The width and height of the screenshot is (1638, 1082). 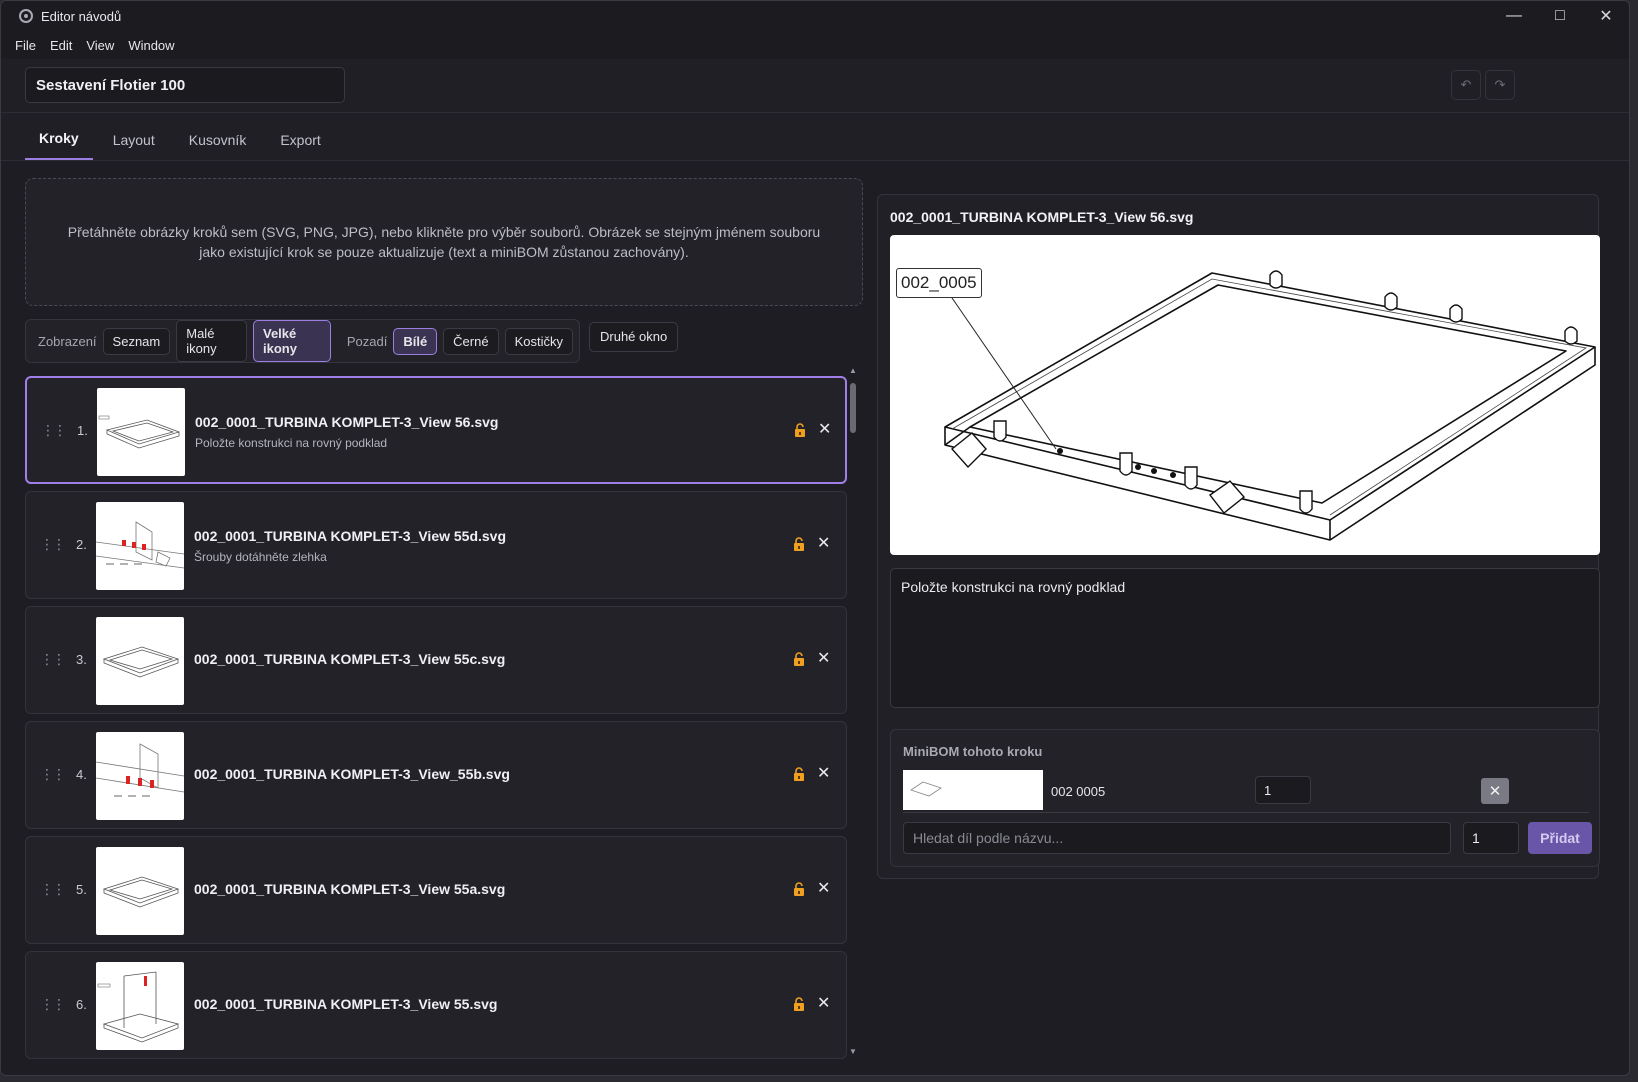 What do you see at coordinates (815, 137) in the screenshot?
I see `tab-bar: Kroky Layout Kusovník Export` at bounding box center [815, 137].